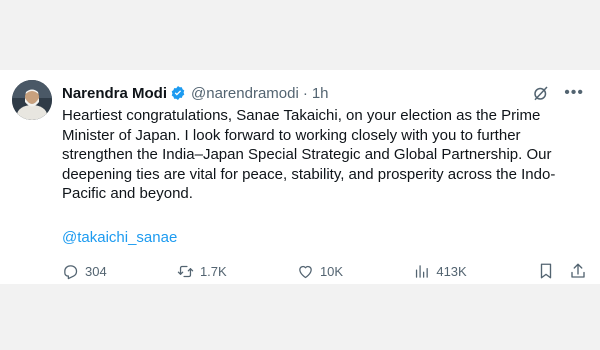 This screenshot has width=600, height=350. What do you see at coordinates (71, 271) in the screenshot?
I see `reply-icon` at bounding box center [71, 271].